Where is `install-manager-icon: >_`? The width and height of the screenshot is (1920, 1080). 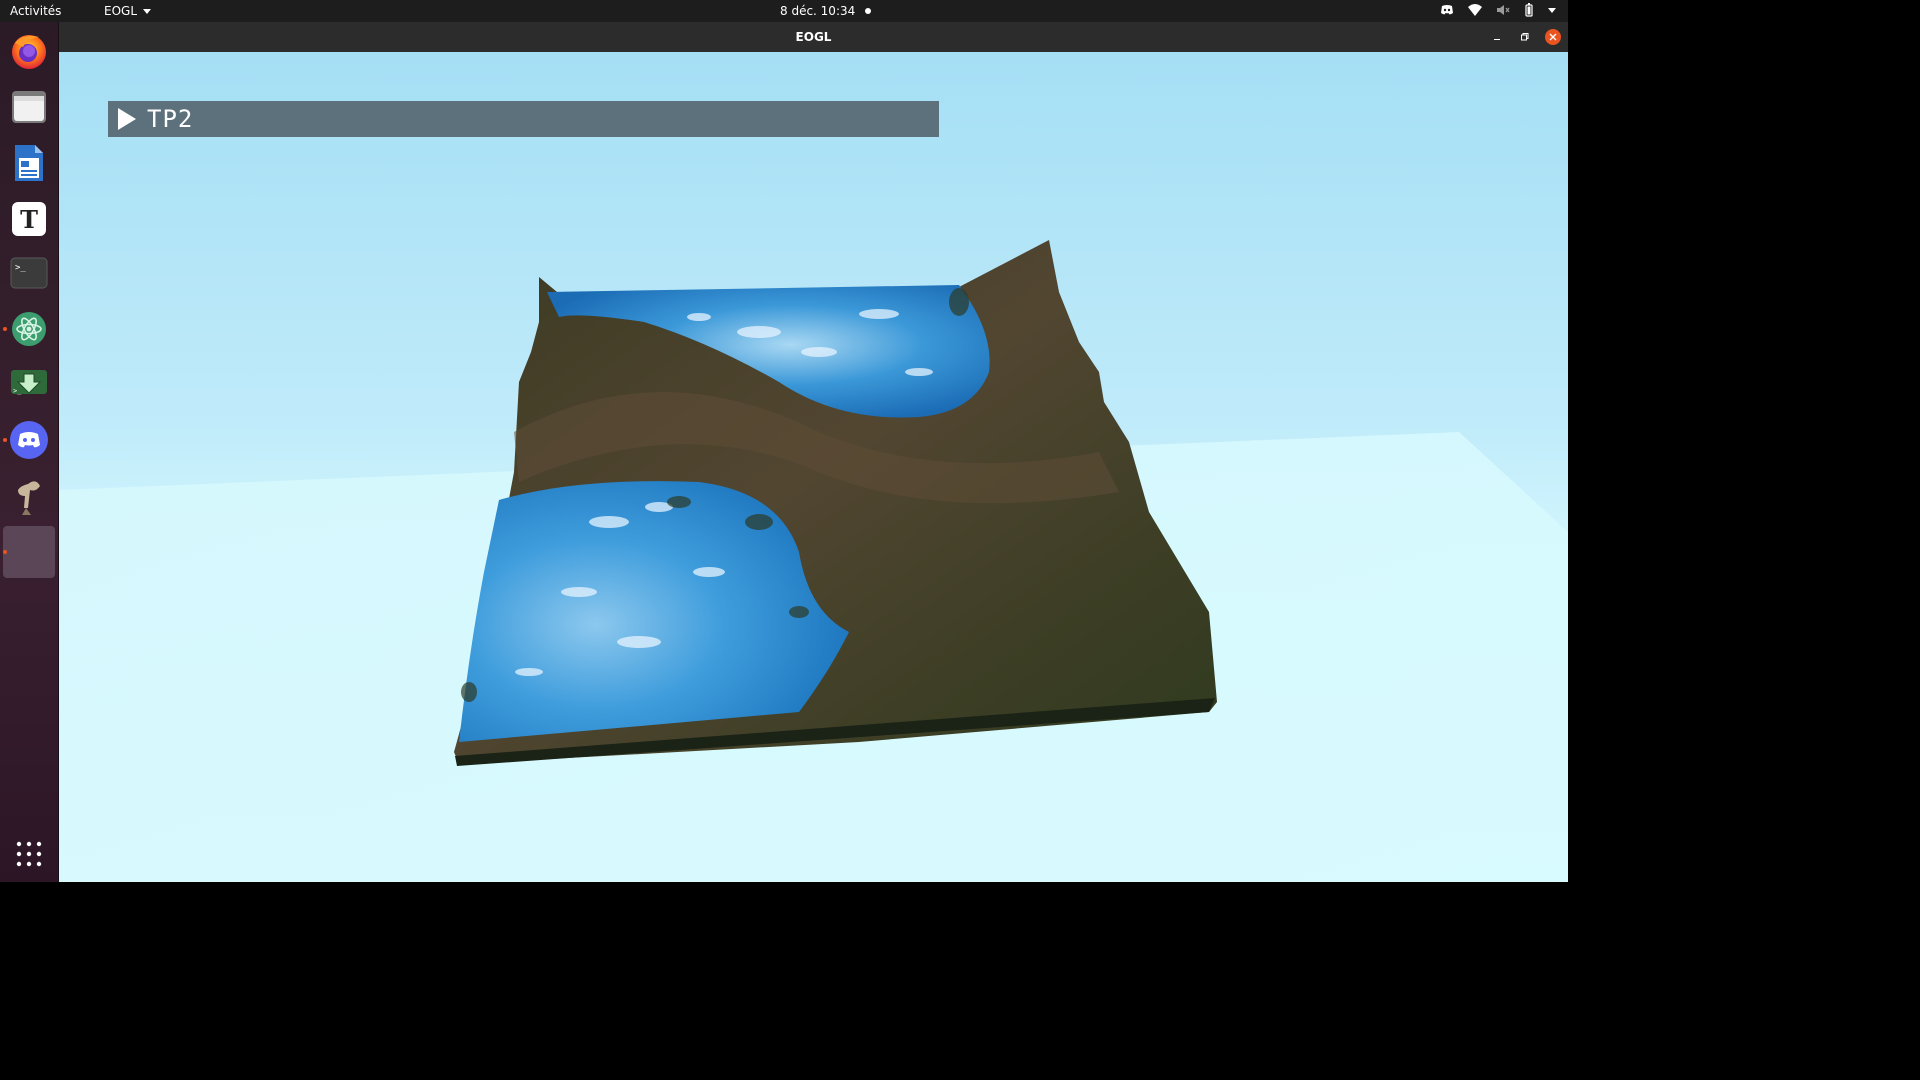
install-manager-icon: >_ is located at coordinates (29, 382).